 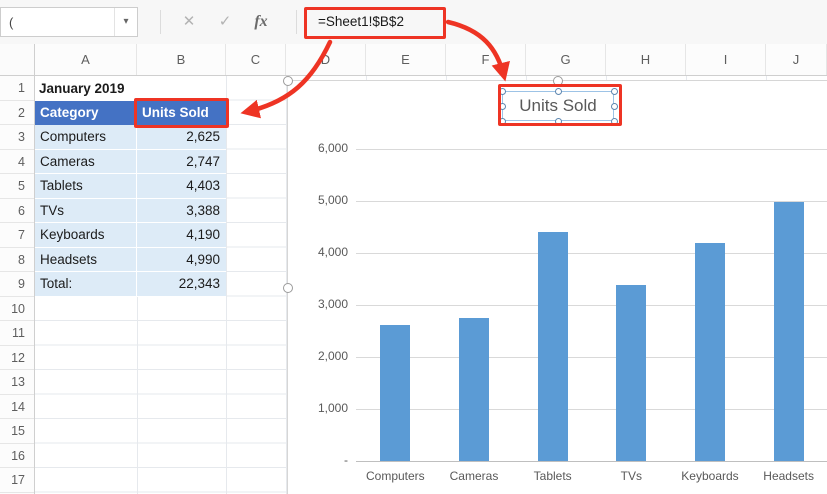 What do you see at coordinates (406, 59) in the screenshot?
I see `column-header-e: E` at bounding box center [406, 59].